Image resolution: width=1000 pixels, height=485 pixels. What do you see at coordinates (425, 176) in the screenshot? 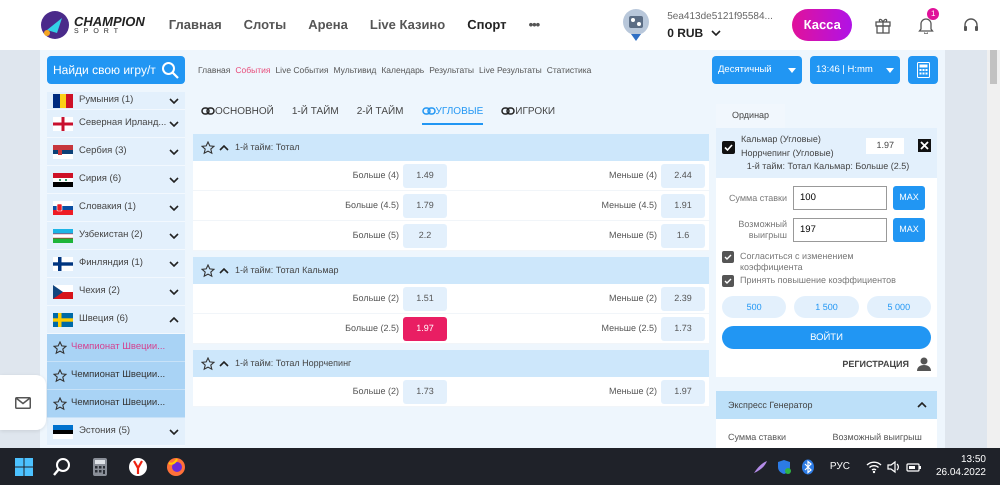
I see `odds-button: 1.49` at bounding box center [425, 176].